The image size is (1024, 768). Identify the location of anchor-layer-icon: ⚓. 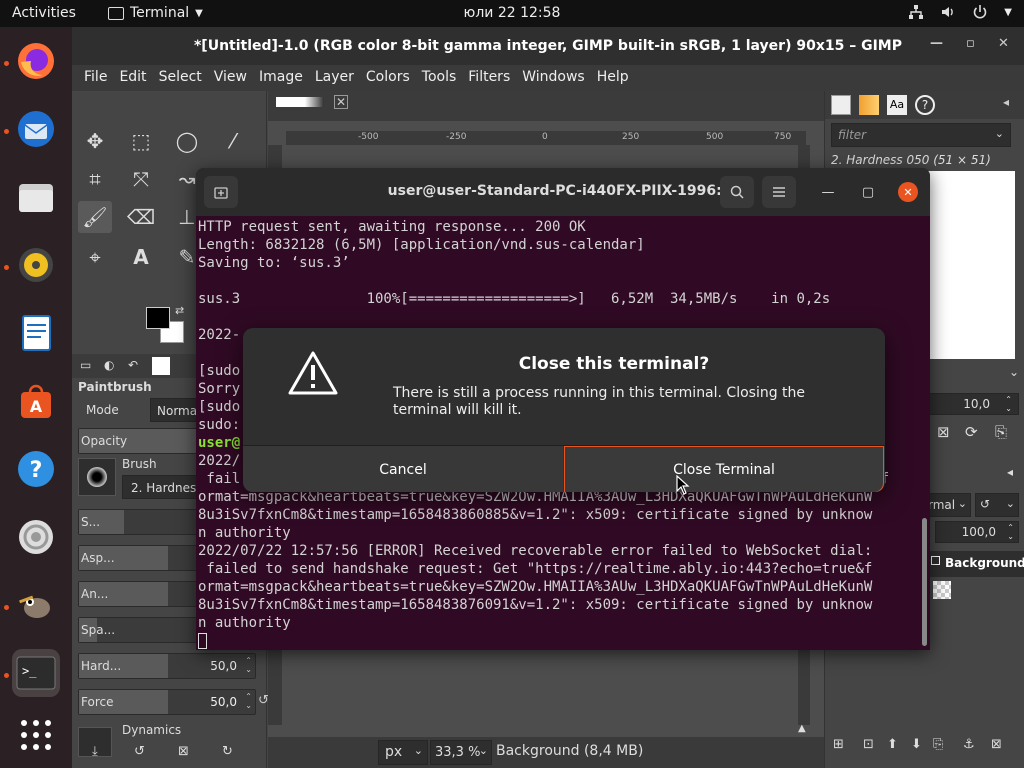
(969, 744).